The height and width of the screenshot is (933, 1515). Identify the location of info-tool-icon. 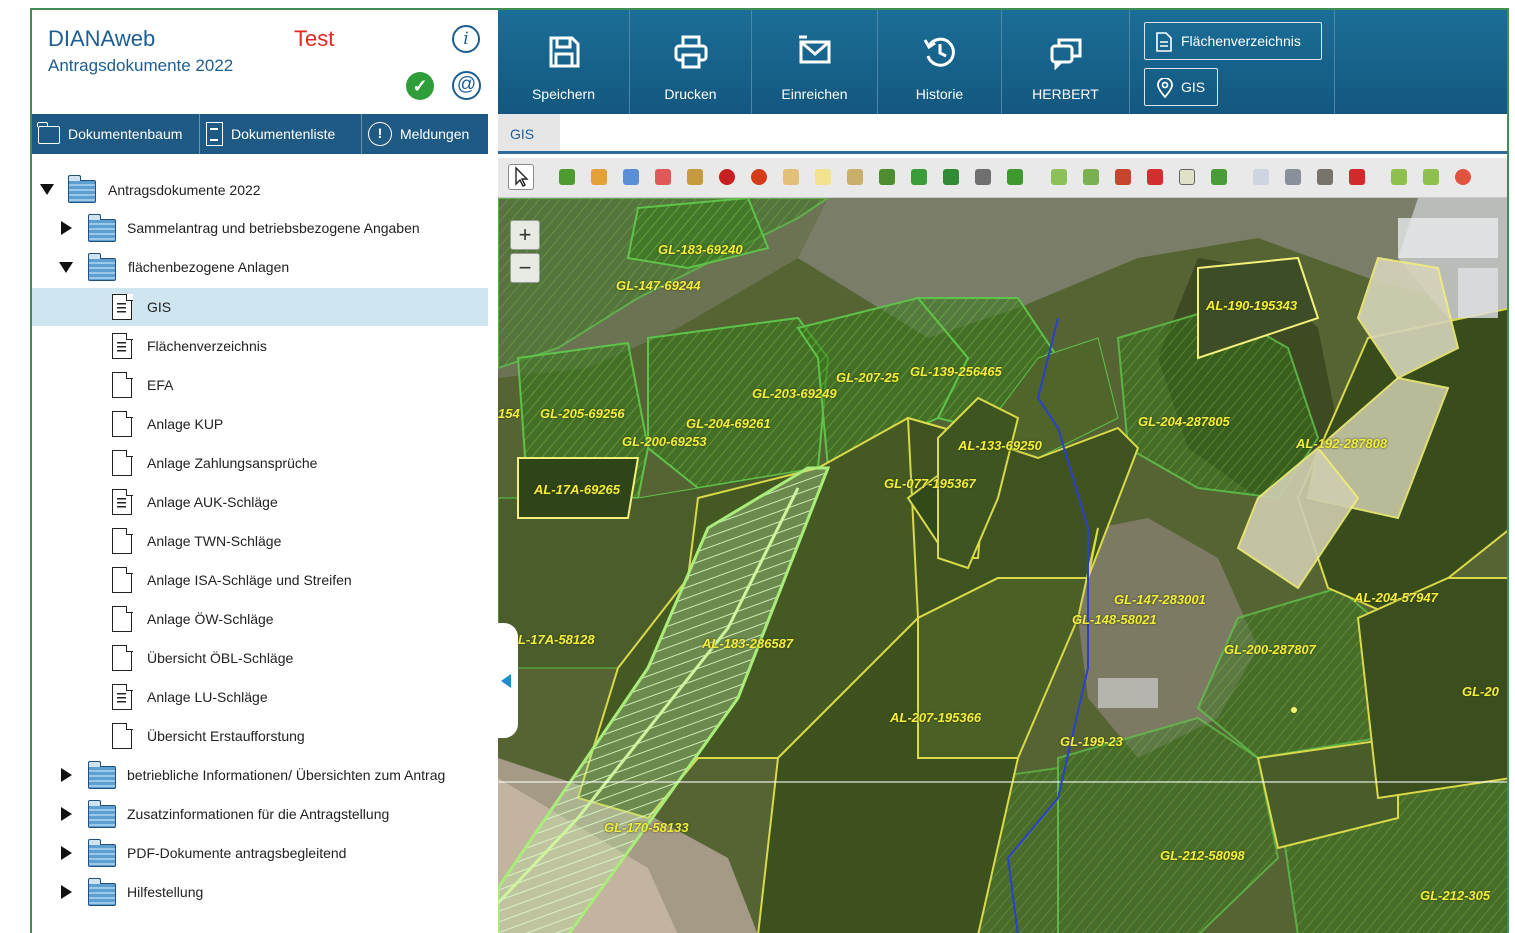
(1261, 177).